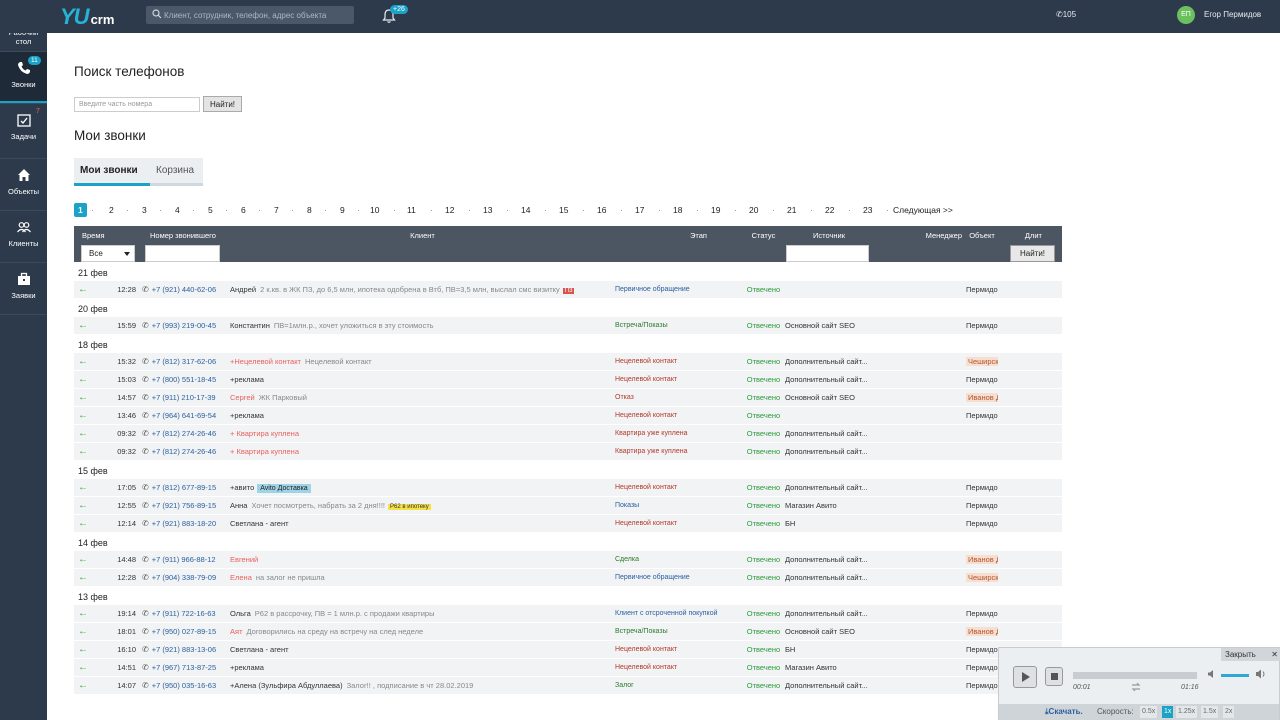  What do you see at coordinates (184, 361) in the screenshot?
I see `caller-phone: +7 (812) 317-62-06` at bounding box center [184, 361].